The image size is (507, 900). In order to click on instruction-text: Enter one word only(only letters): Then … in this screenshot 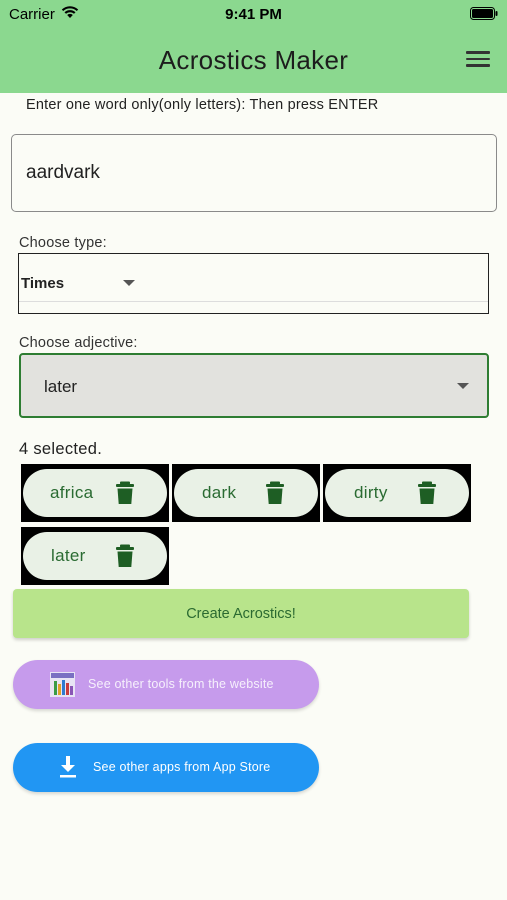, I will do `click(202, 105)`.